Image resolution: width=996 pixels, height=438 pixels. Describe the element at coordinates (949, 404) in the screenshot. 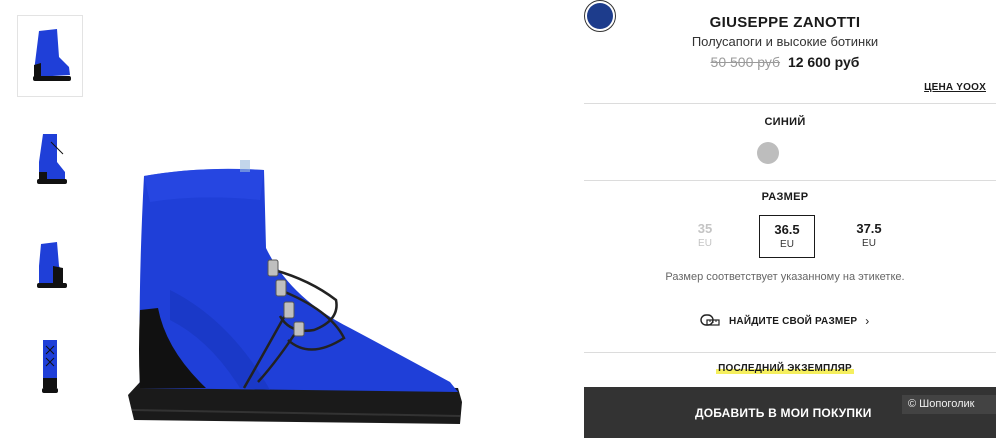

I see `watermark: © Шопоголик` at that location.